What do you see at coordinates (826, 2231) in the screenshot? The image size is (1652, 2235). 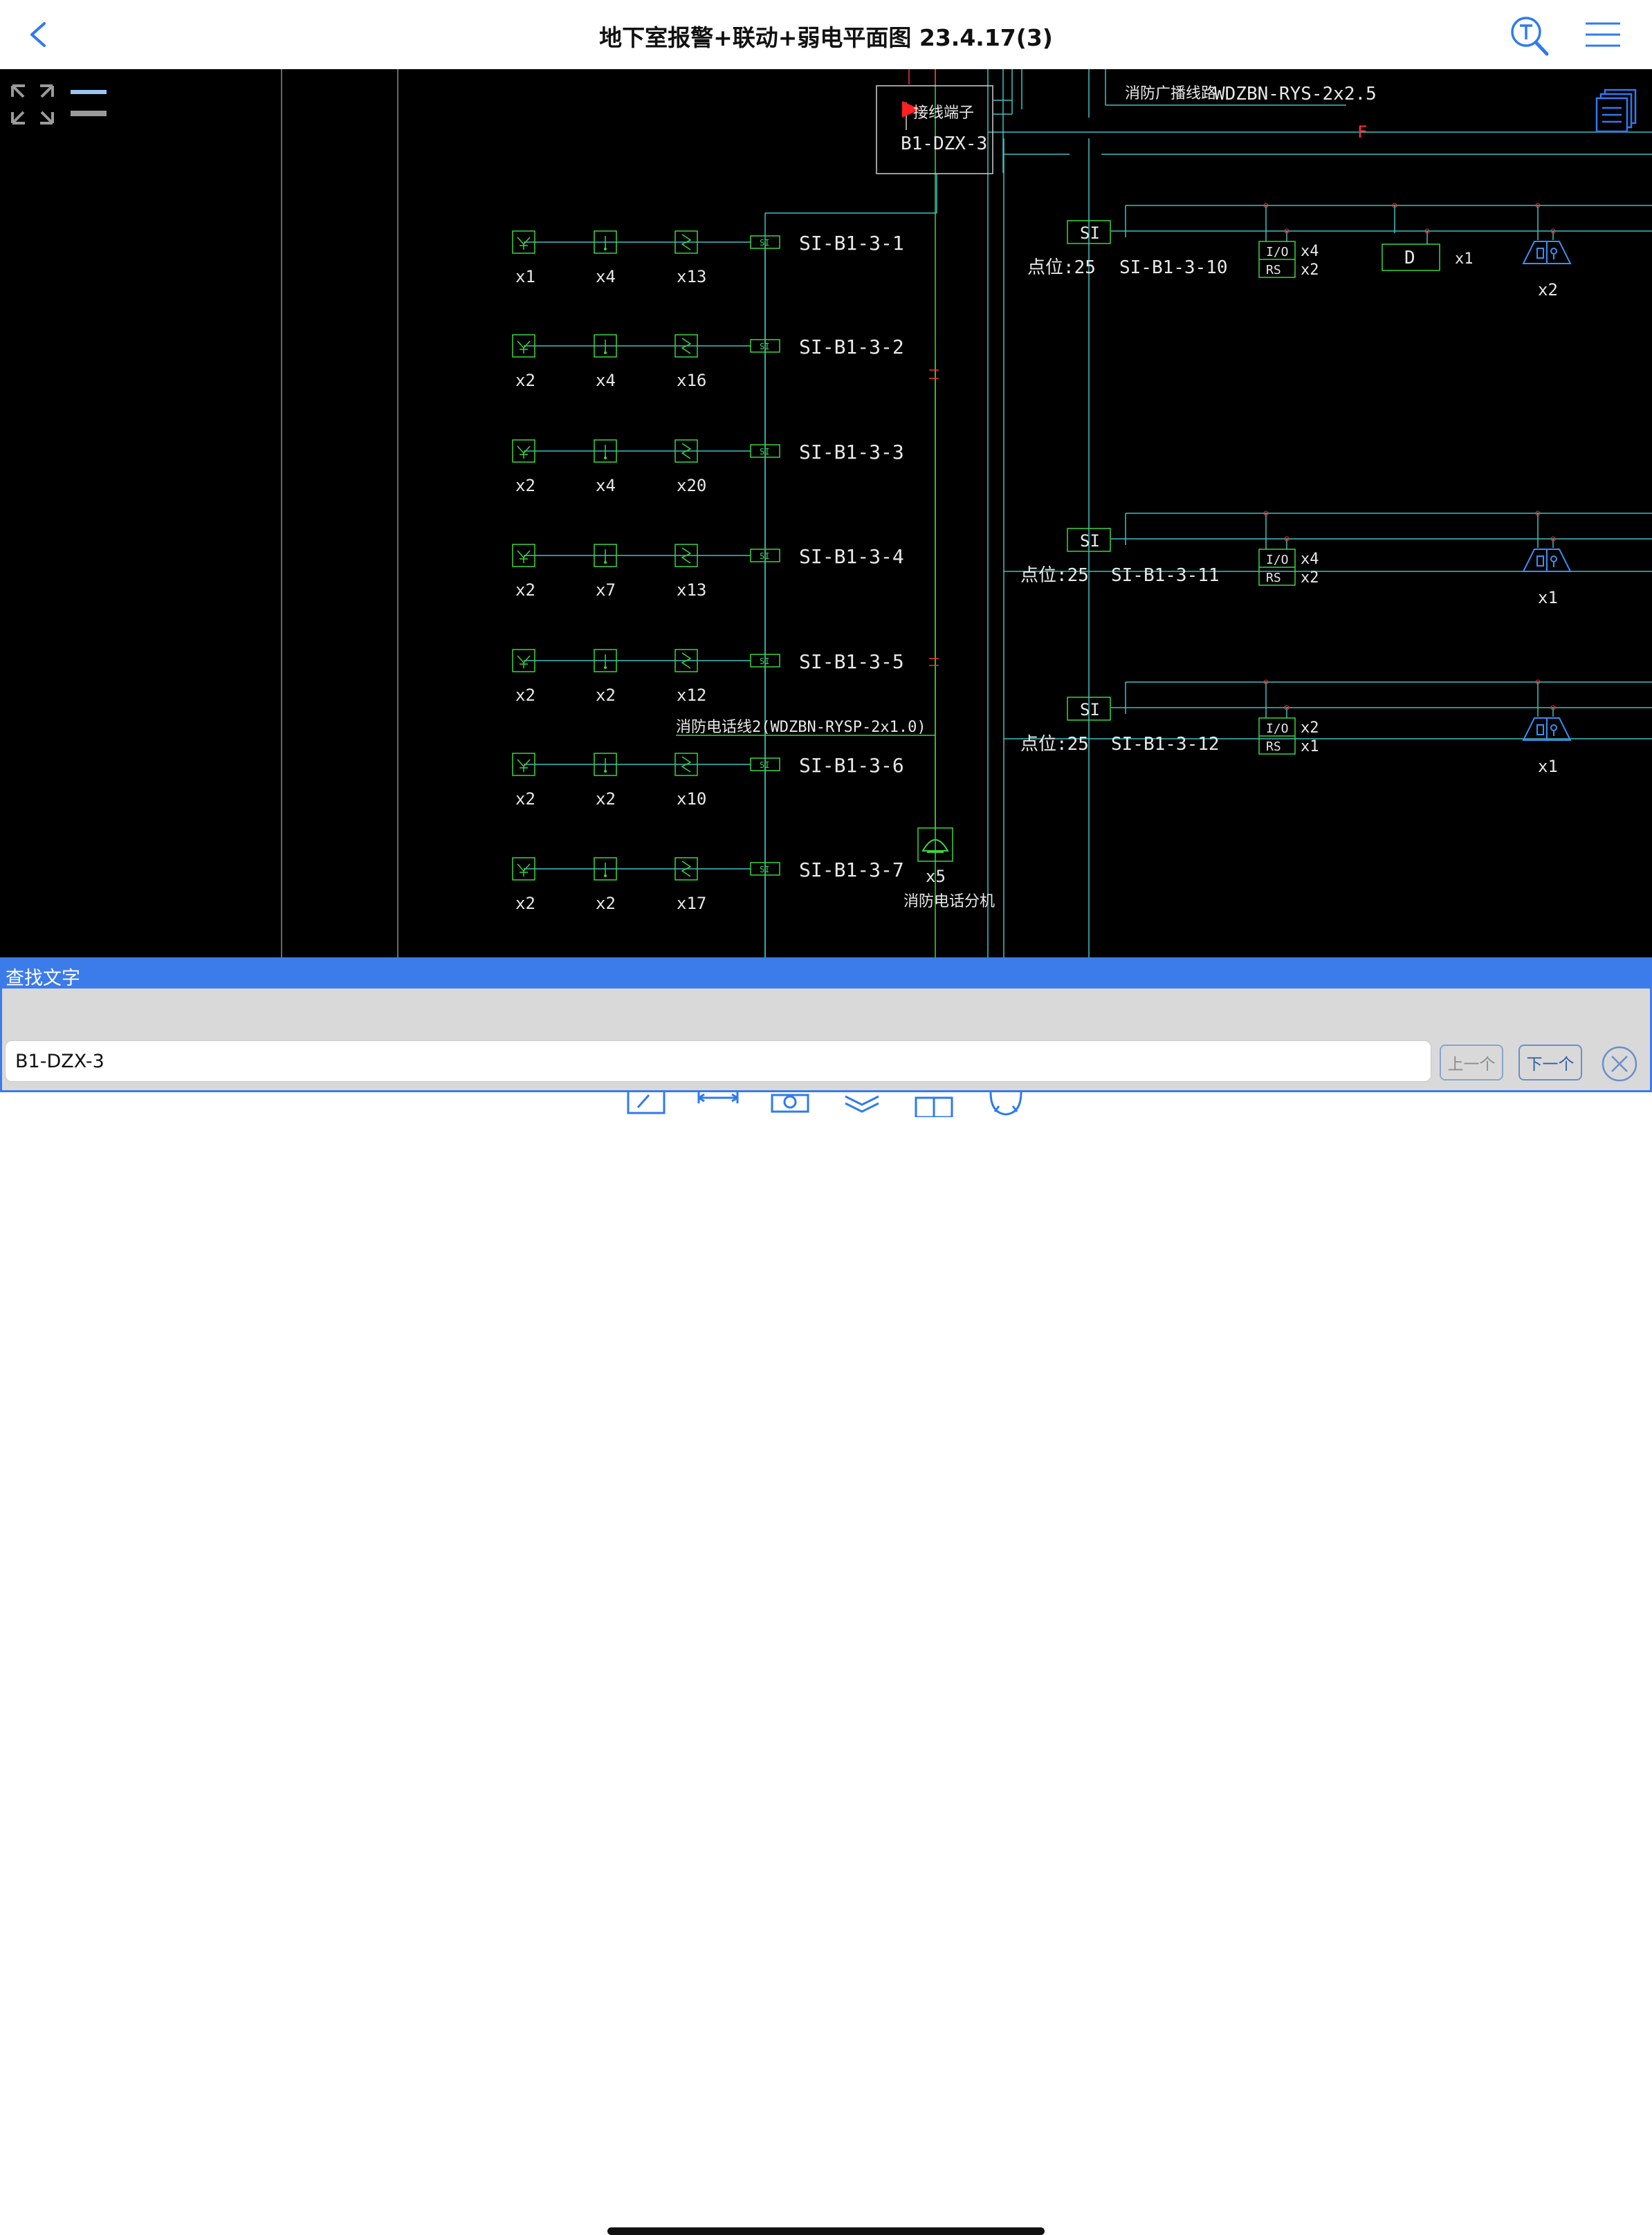 I see `home-indicator` at bounding box center [826, 2231].